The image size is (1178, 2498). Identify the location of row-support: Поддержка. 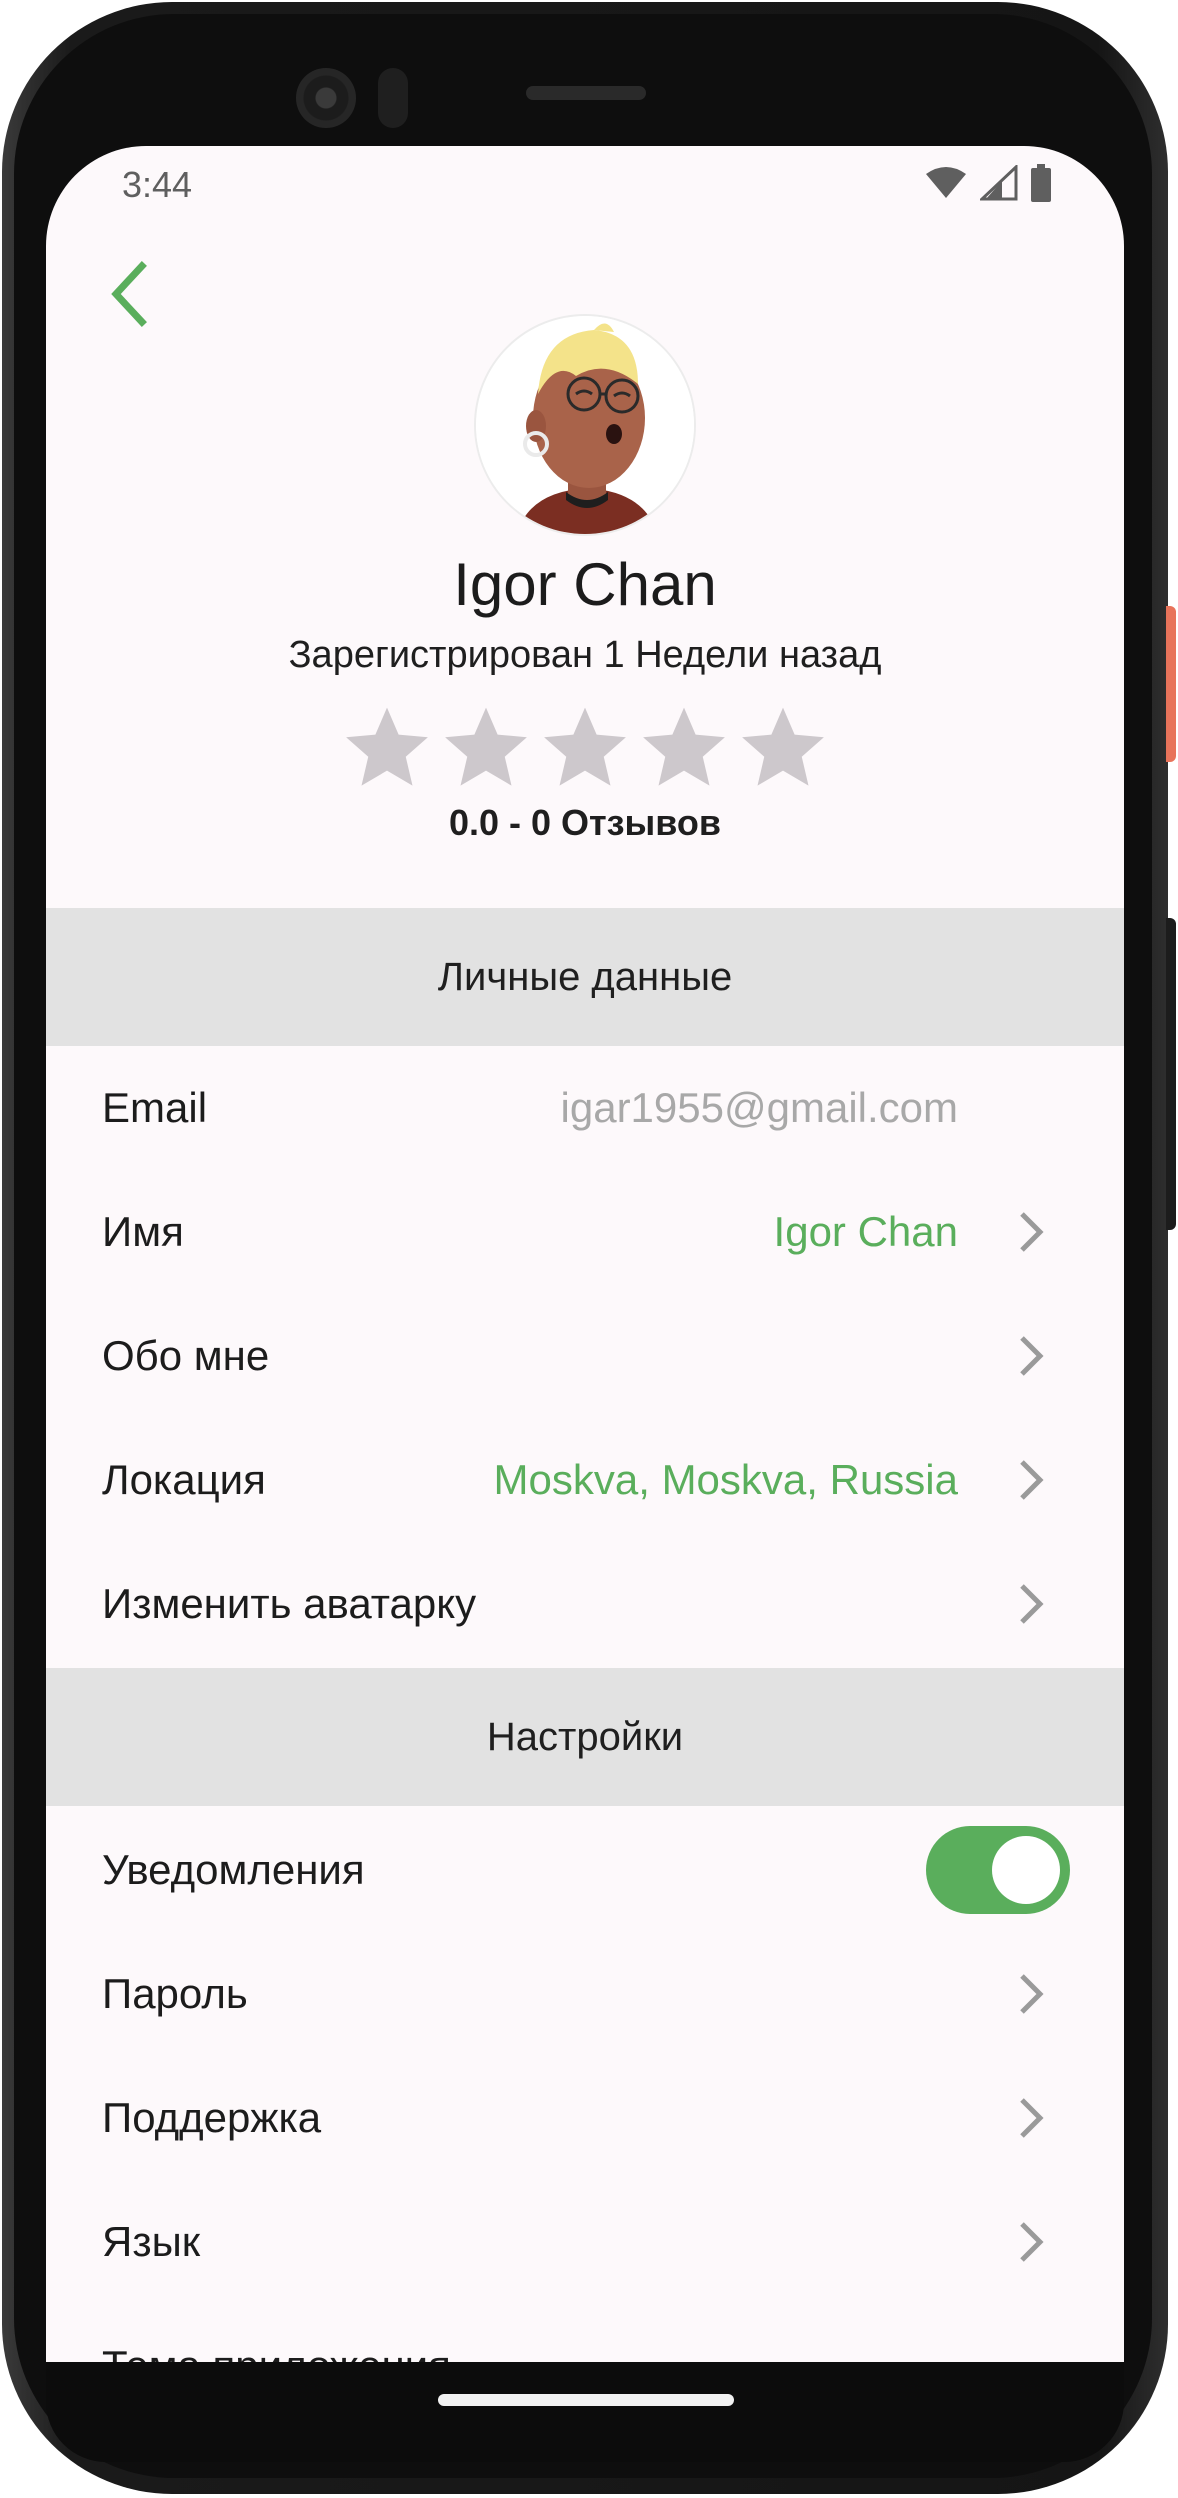
(585, 2118).